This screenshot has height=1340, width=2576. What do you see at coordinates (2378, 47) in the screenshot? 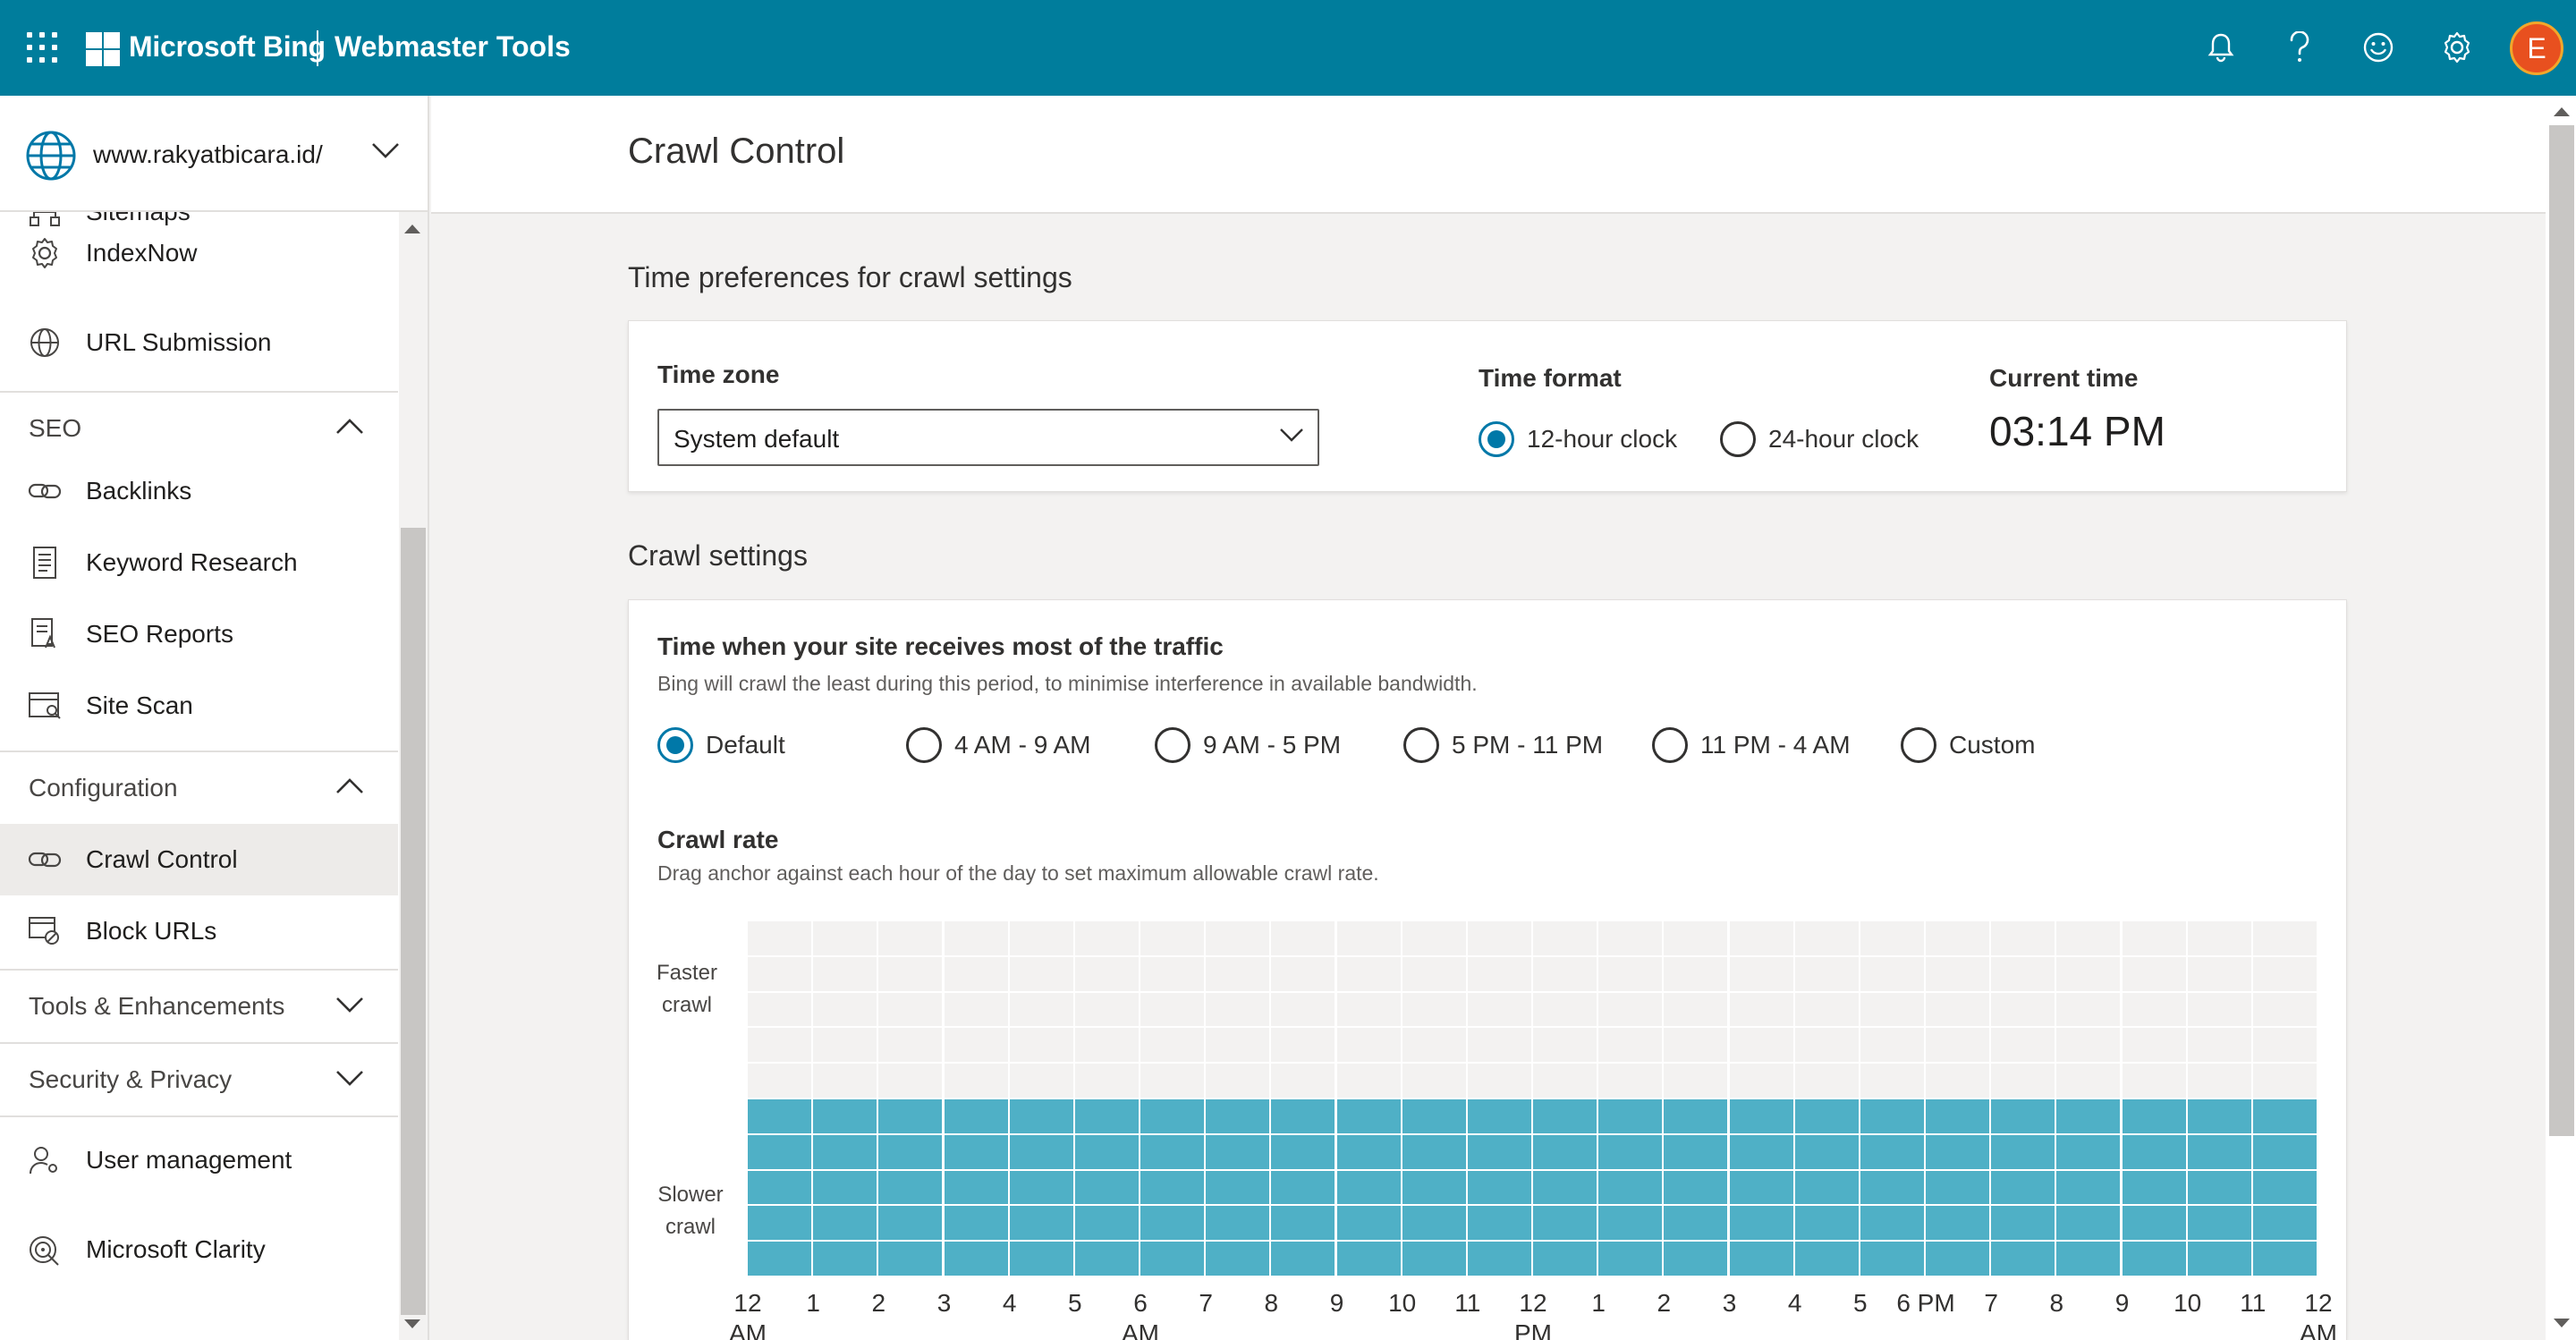
I see `feedback-smiley-icon` at bounding box center [2378, 47].